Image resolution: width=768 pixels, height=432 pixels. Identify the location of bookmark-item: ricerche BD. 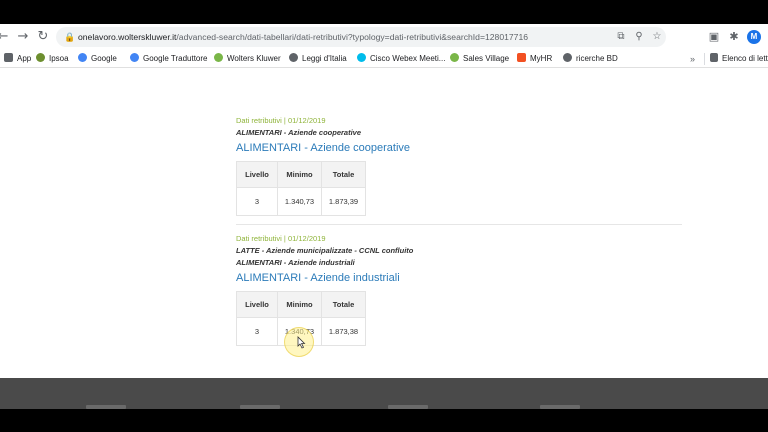
(590, 59).